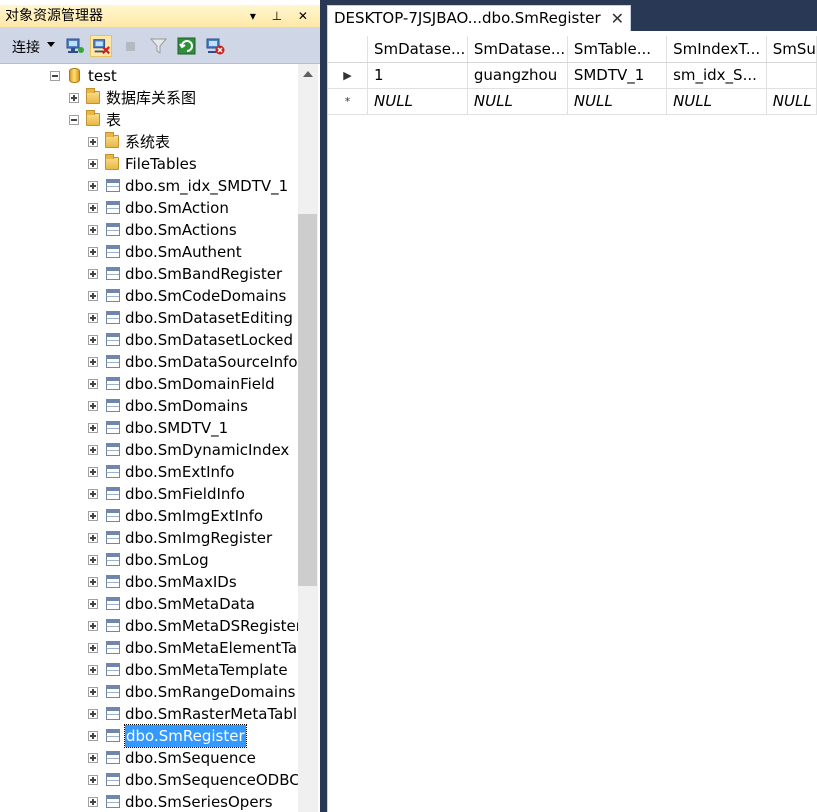 Image resolution: width=817 pixels, height=812 pixels. Describe the element at coordinates (149, 76) in the screenshot. I see `tree-node-database: test` at that location.